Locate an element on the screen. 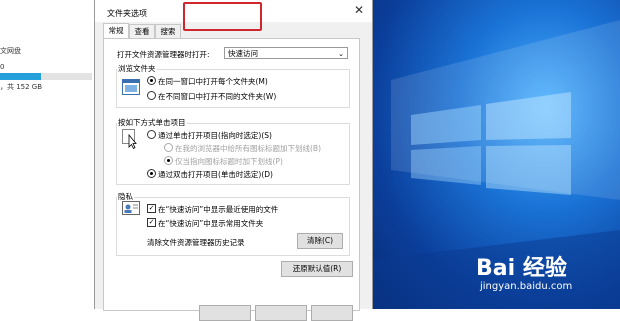  restore-defaults-button: 还原默认值(R) is located at coordinates (317, 269).